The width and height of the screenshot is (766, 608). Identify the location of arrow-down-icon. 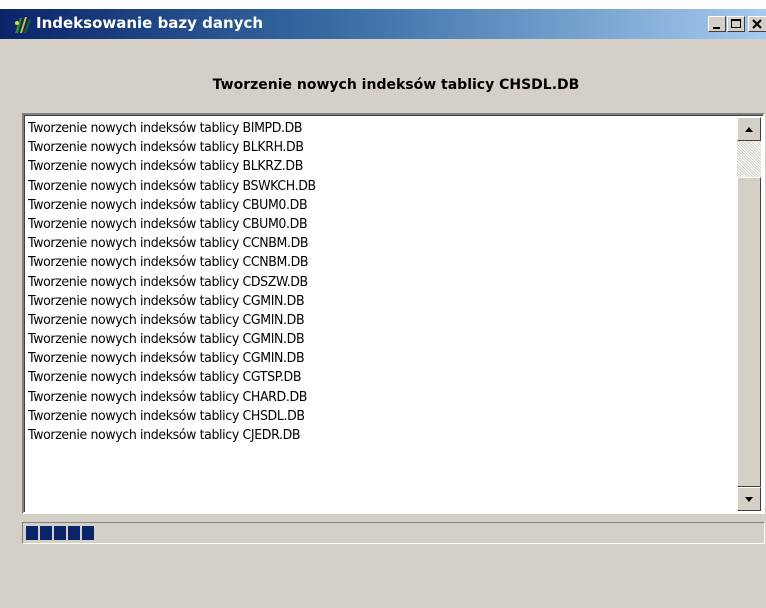
(749, 499).